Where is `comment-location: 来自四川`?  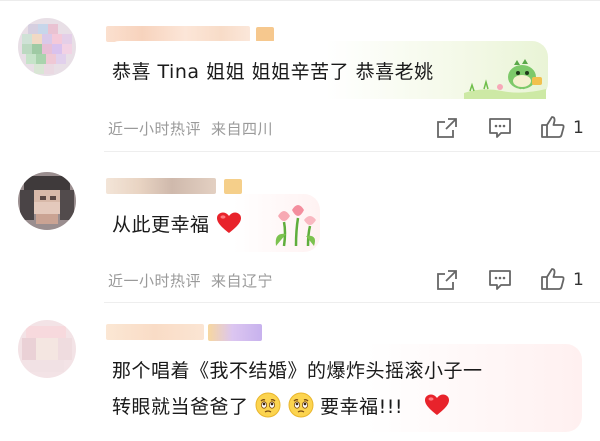 comment-location: 来自四川 is located at coordinates (242, 129).